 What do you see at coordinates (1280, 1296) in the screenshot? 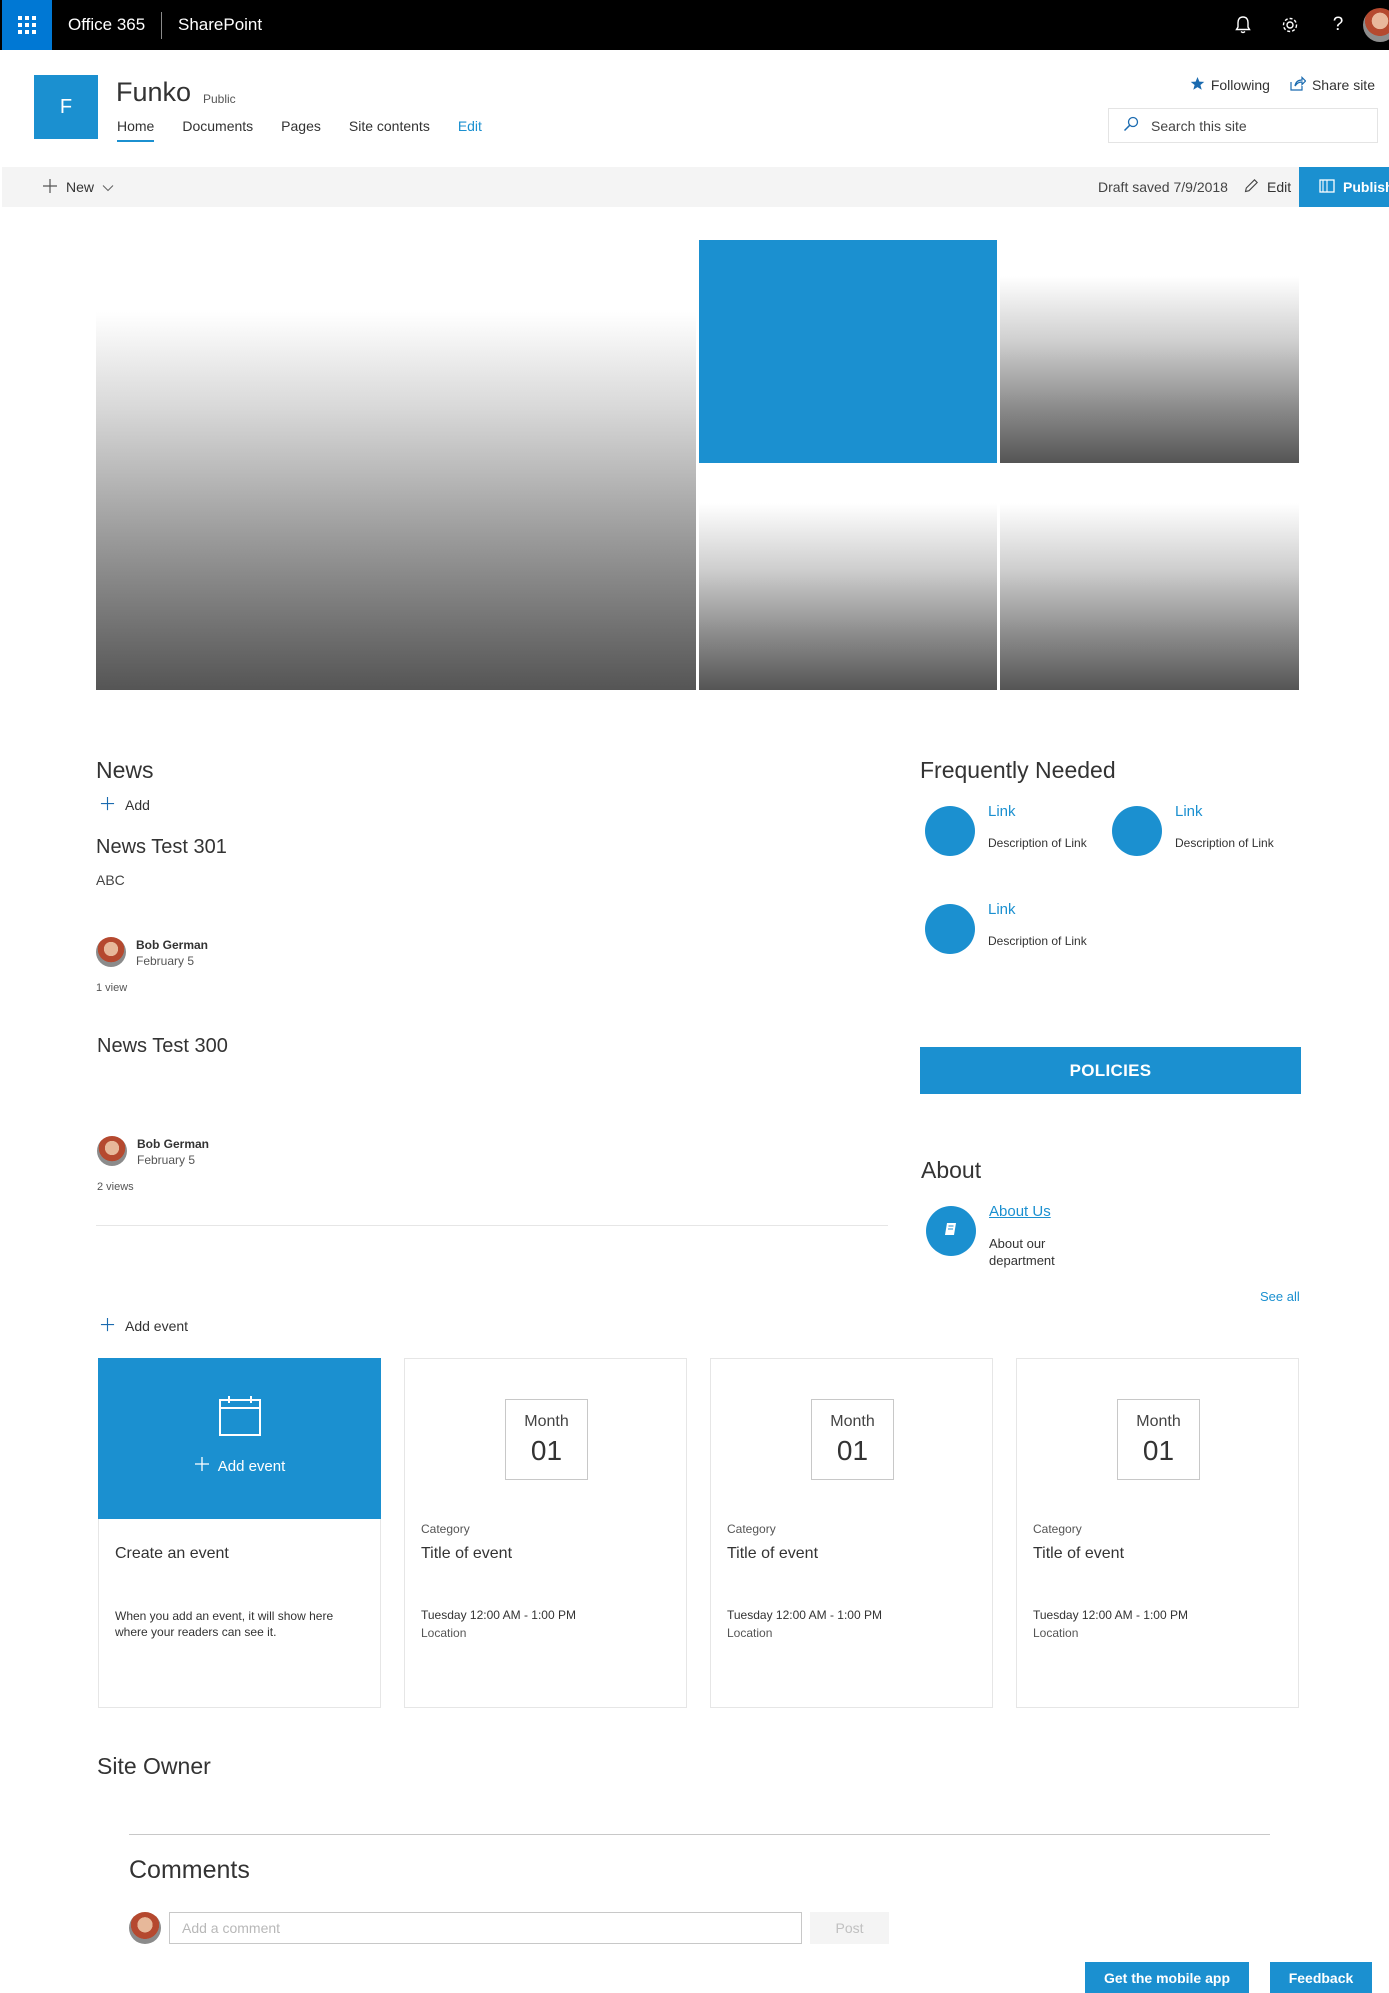
I see `see-all-link: See all` at bounding box center [1280, 1296].